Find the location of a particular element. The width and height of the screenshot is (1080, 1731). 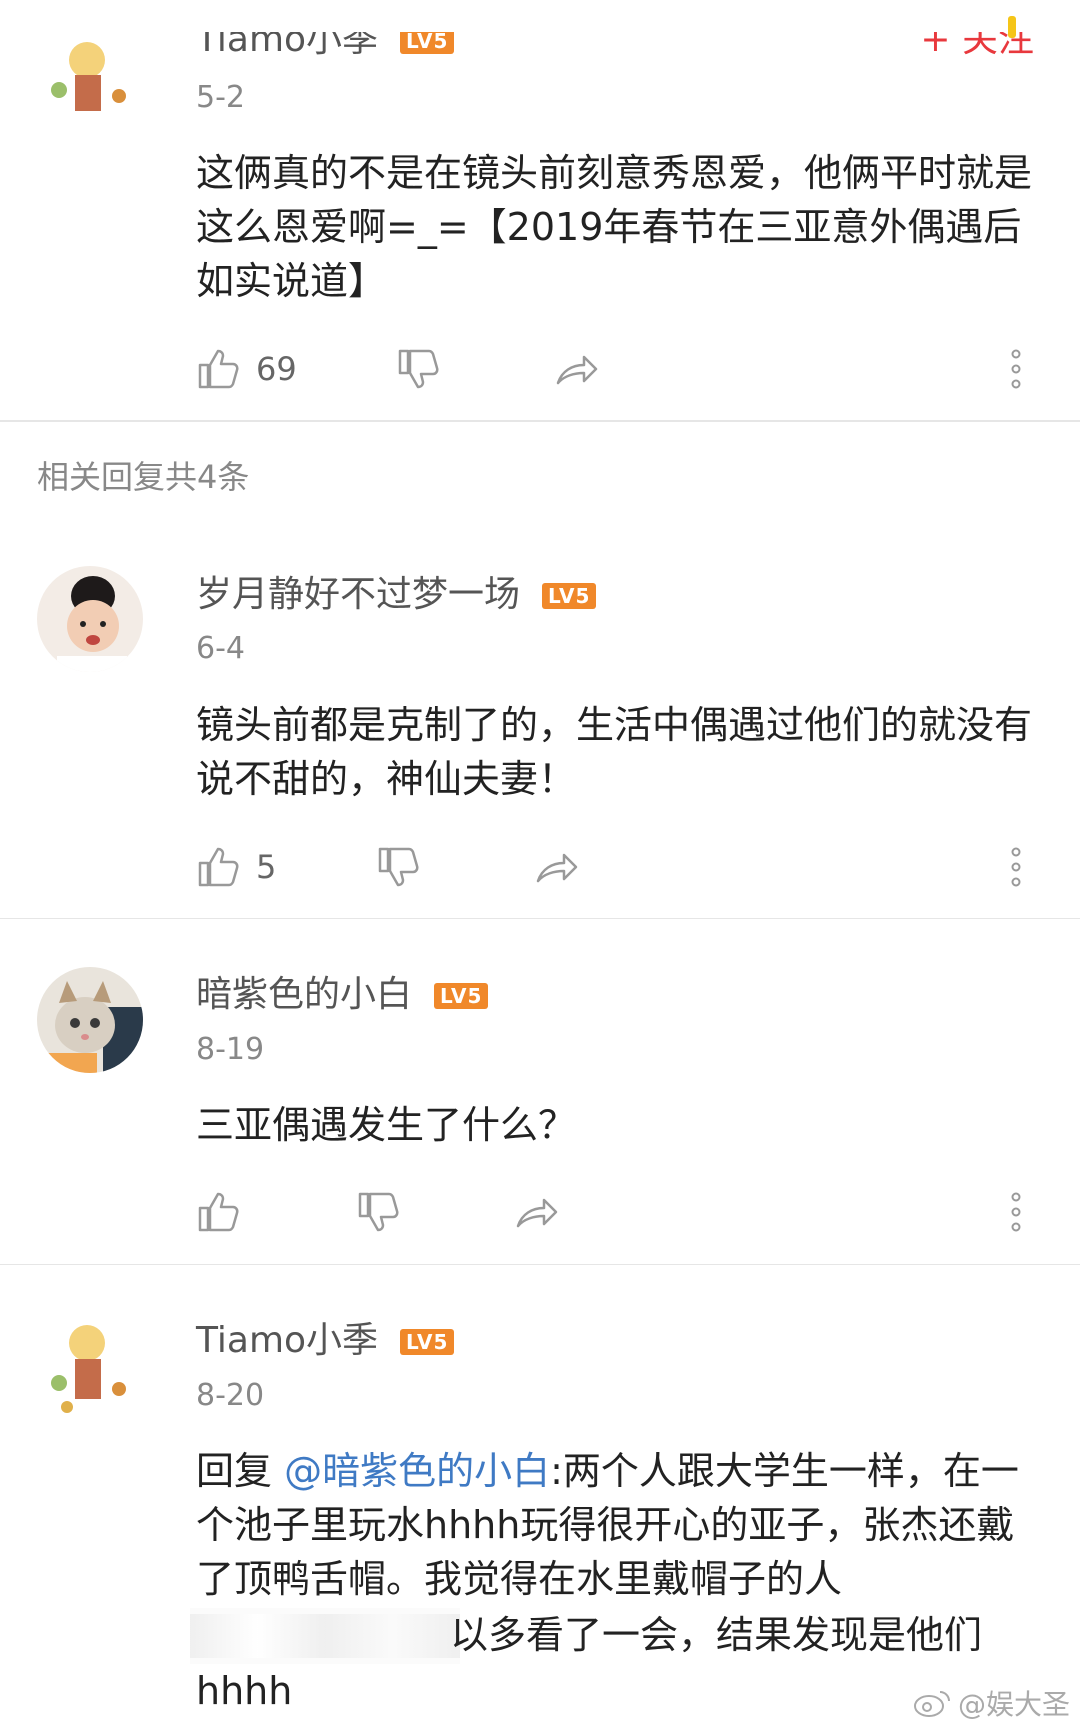

watermark-text: @娱大圣 is located at coordinates (1013, 1704).